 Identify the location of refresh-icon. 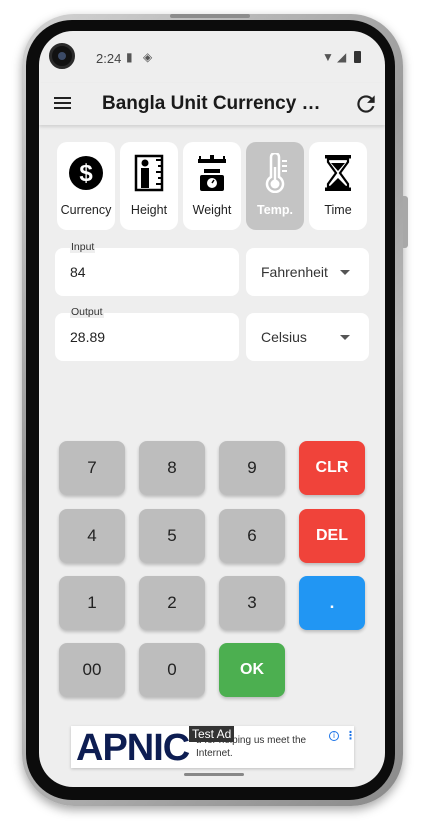
(366, 104).